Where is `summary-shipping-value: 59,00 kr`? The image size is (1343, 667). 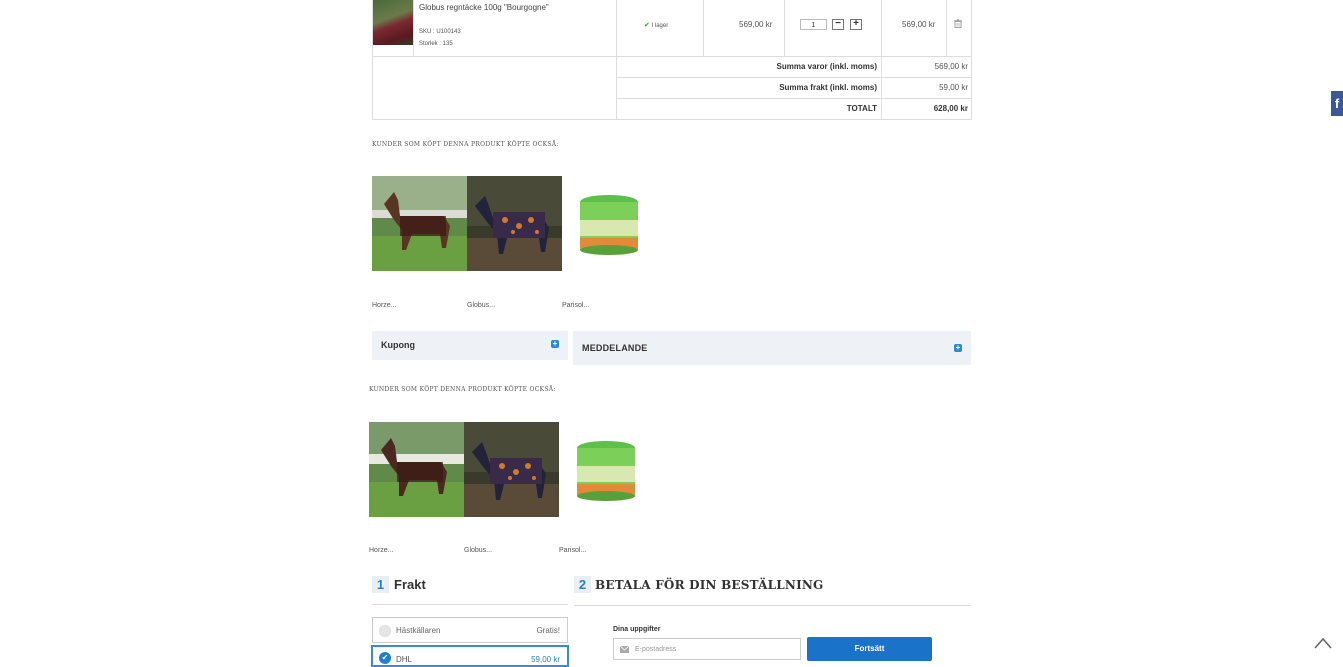
summary-shipping-value: 59,00 kr is located at coordinates (953, 87).